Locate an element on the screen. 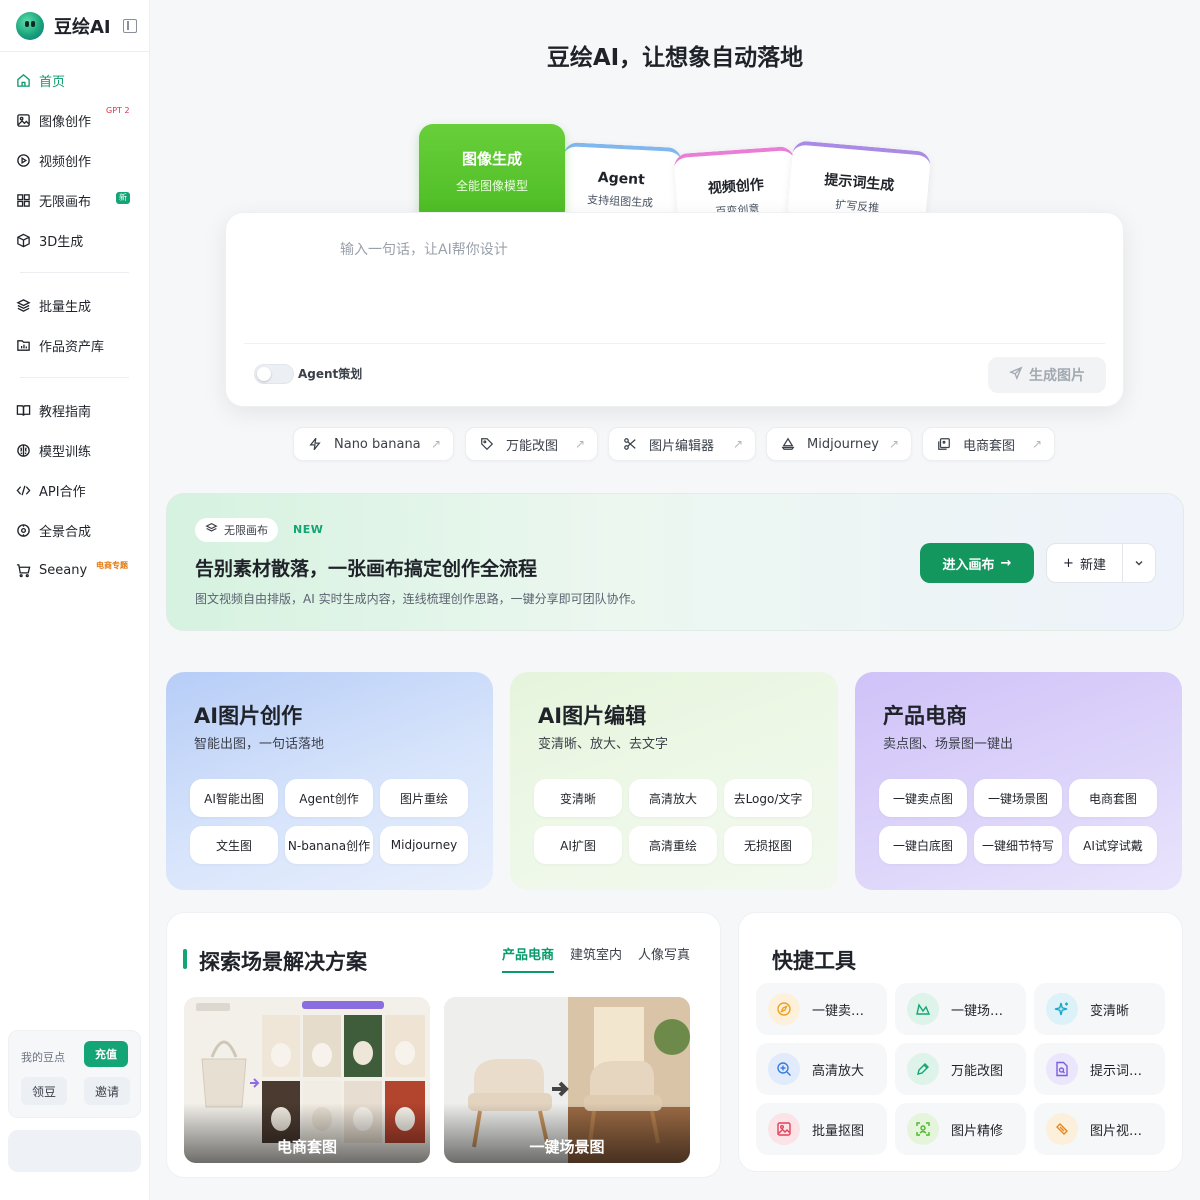 The height and width of the screenshot is (1200, 1200). sidebar-item-home: 首页 is located at coordinates (74, 80).